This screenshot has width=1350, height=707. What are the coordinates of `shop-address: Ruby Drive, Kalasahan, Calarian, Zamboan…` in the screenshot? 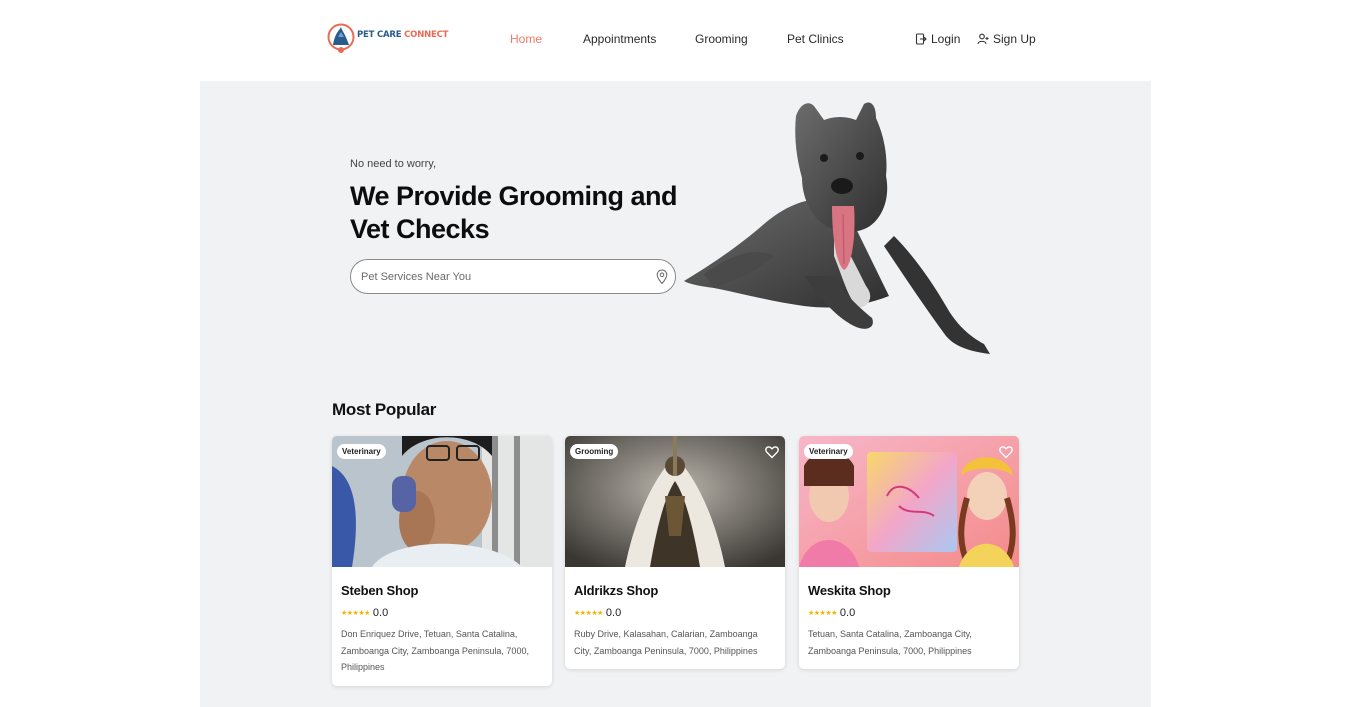 It's located at (666, 642).